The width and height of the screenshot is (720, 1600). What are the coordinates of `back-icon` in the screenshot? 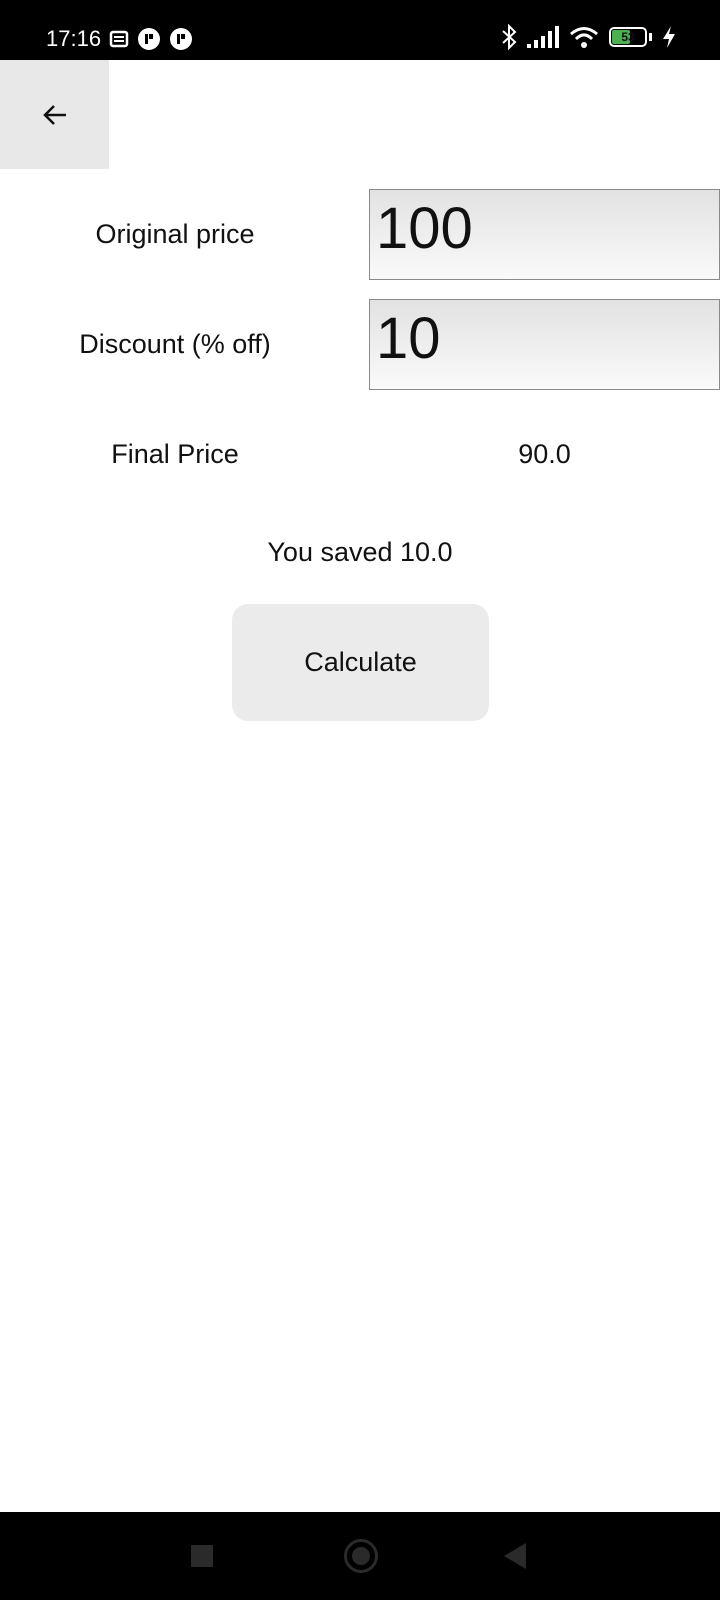 It's located at (515, 1556).